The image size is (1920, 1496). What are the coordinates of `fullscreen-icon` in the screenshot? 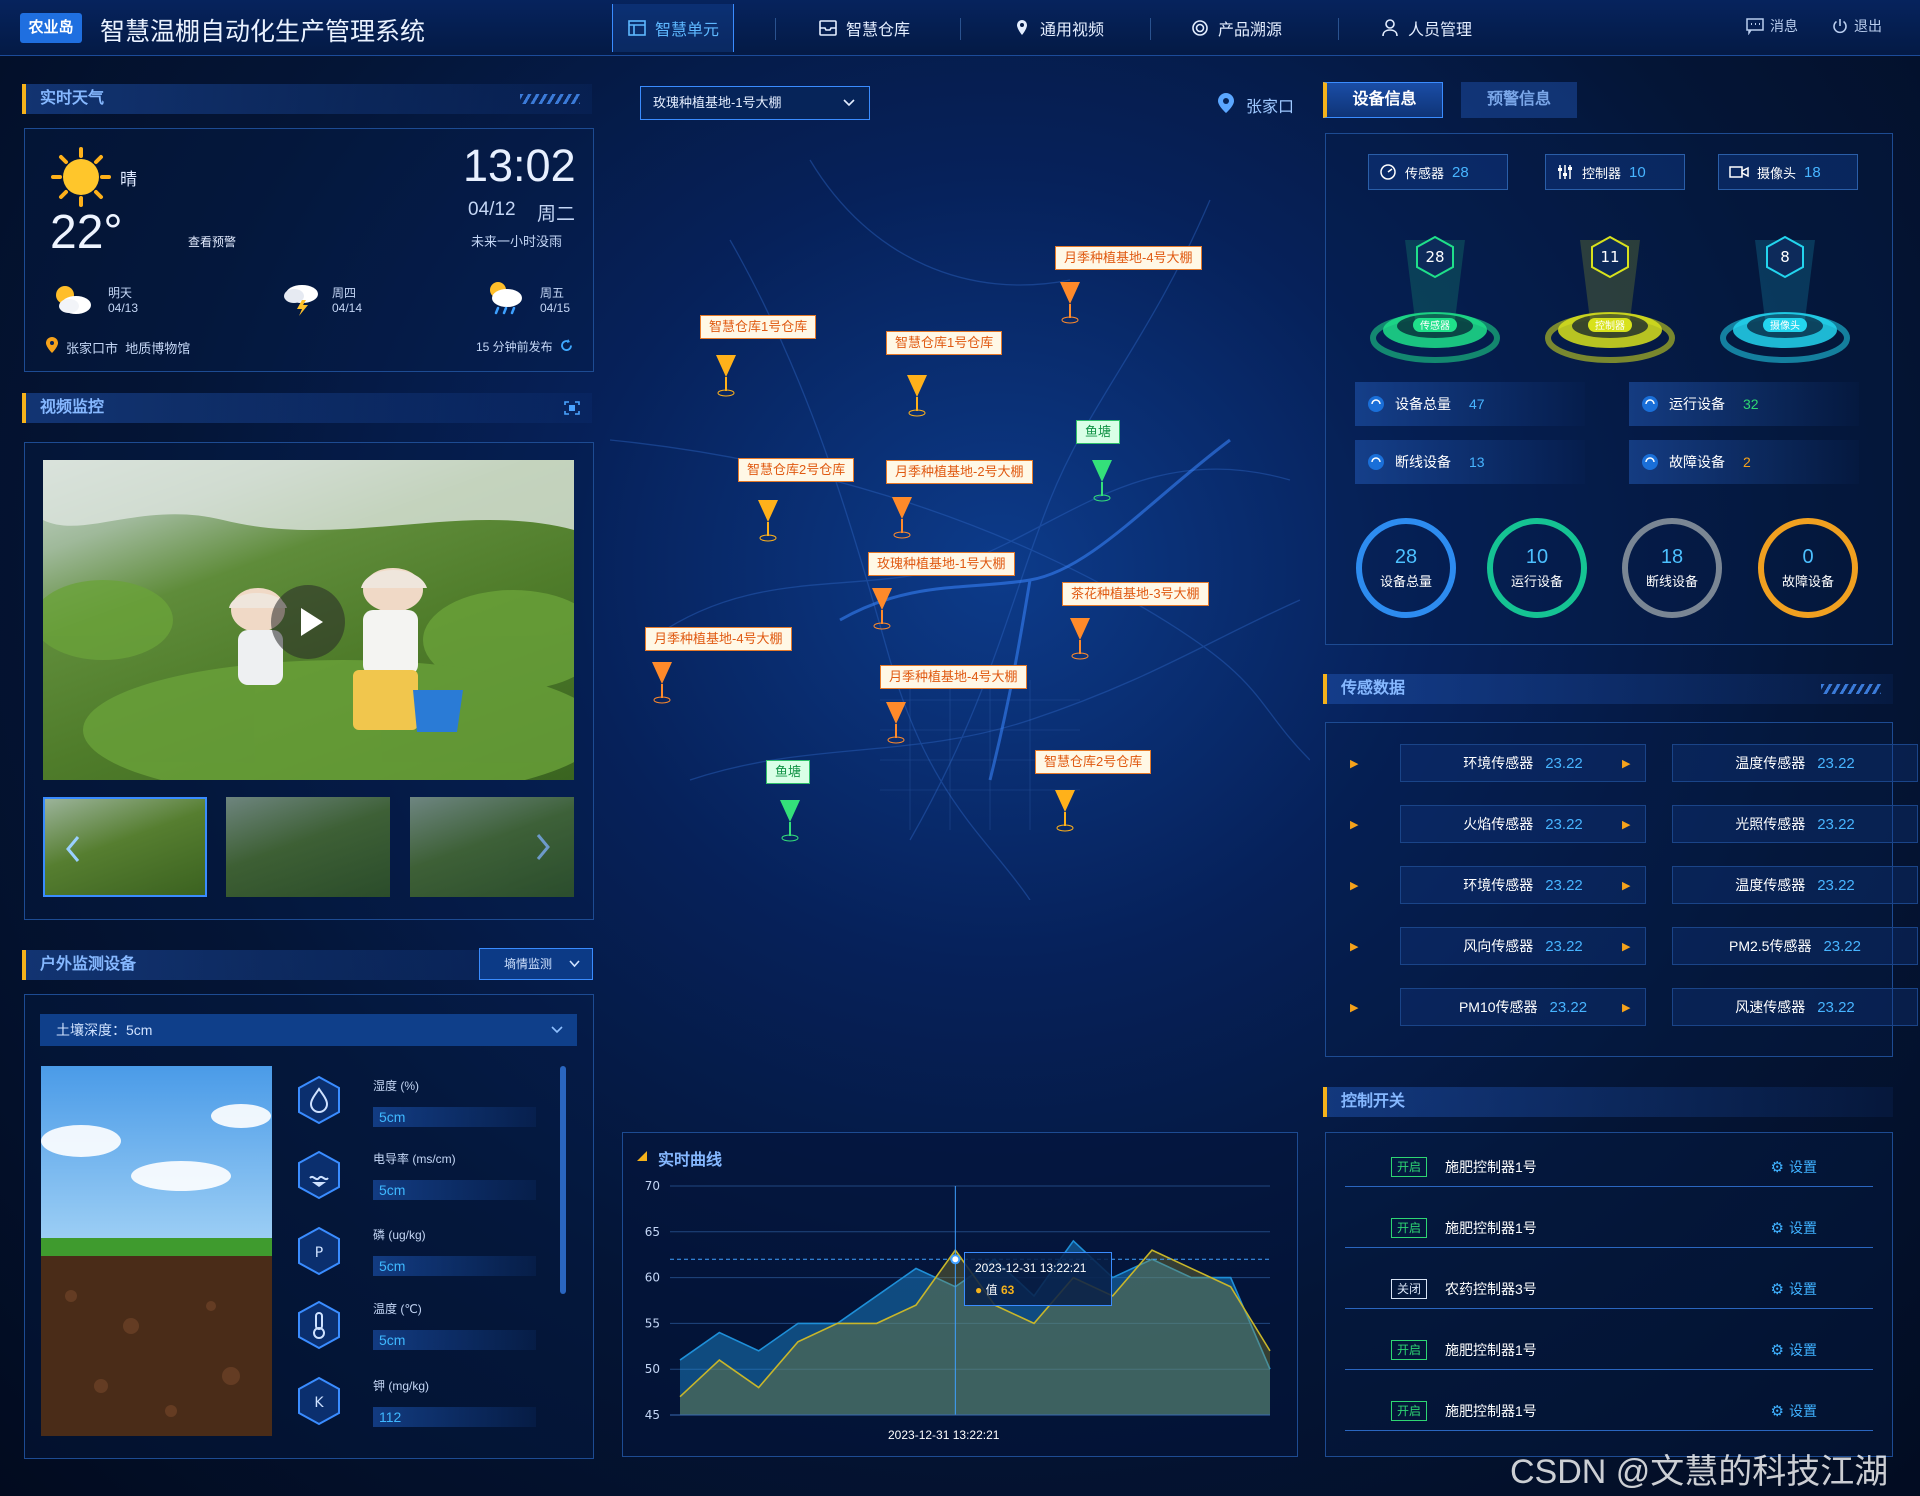 It's located at (572, 408).